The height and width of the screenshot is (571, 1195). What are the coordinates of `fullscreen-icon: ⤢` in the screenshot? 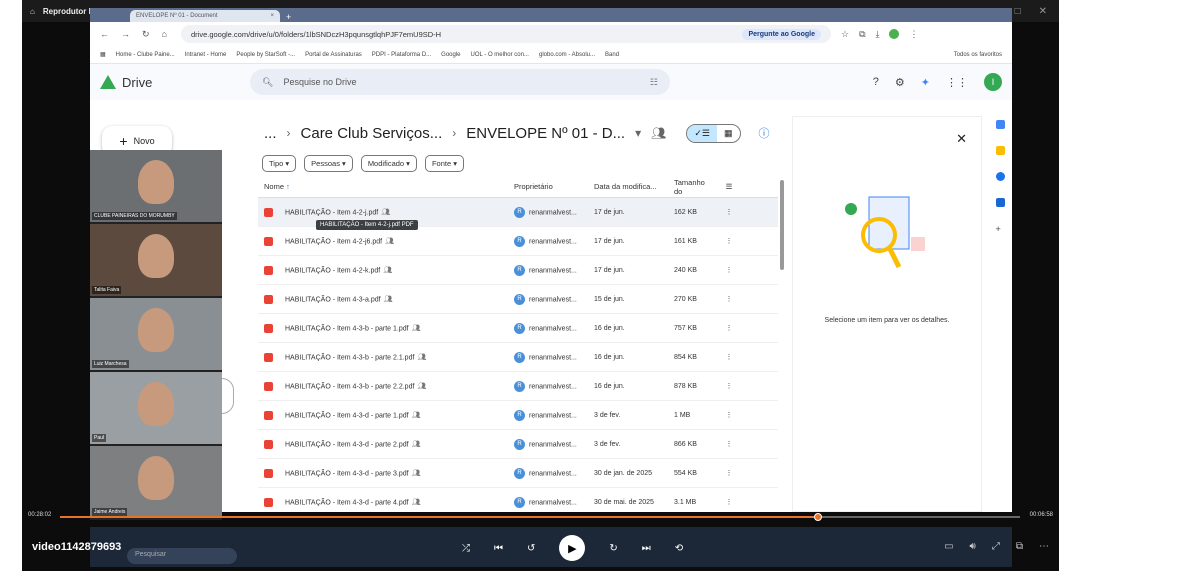 It's located at (996, 546).